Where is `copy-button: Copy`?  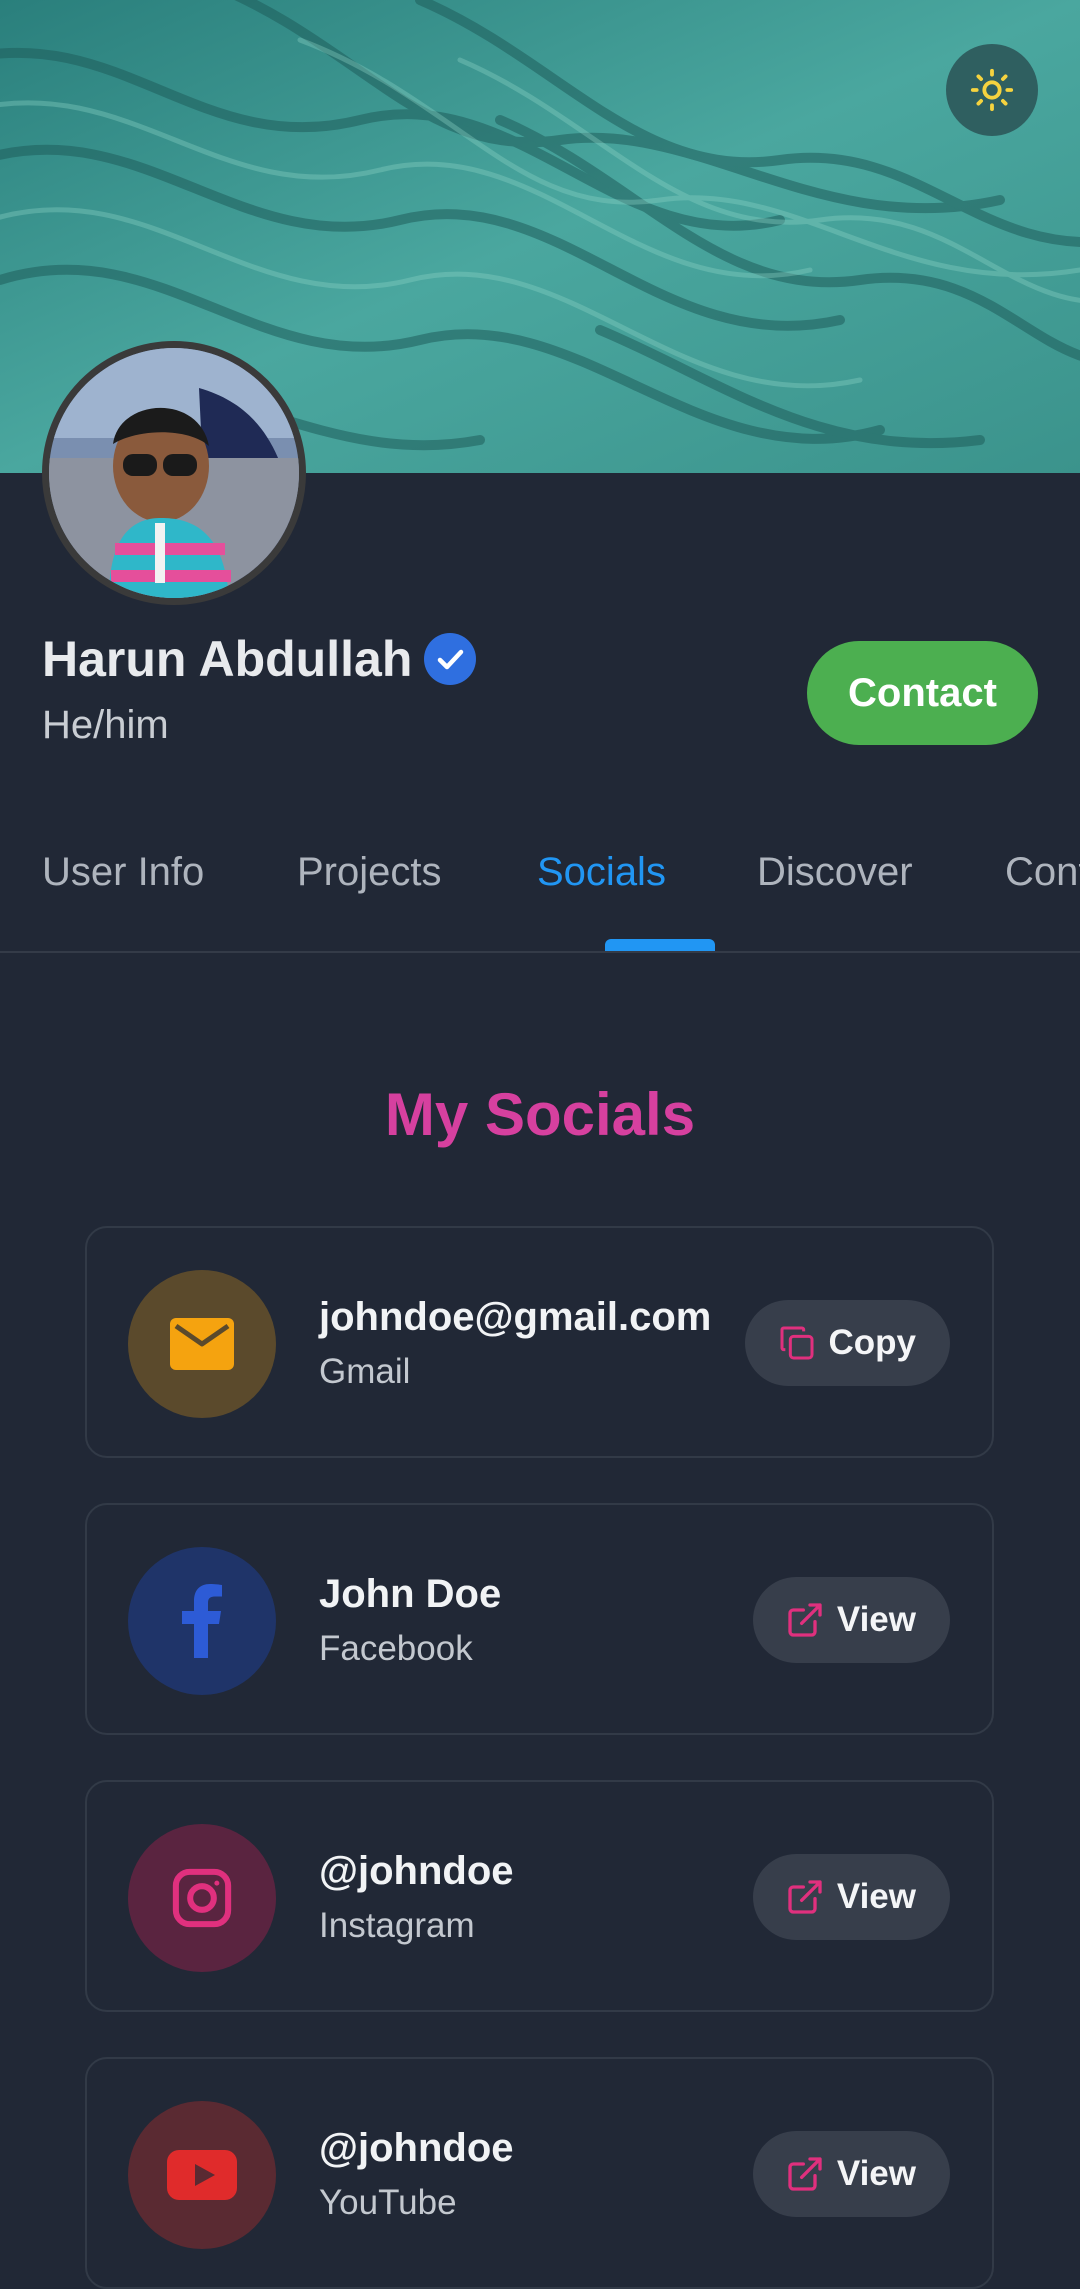 copy-button: Copy is located at coordinates (847, 1343).